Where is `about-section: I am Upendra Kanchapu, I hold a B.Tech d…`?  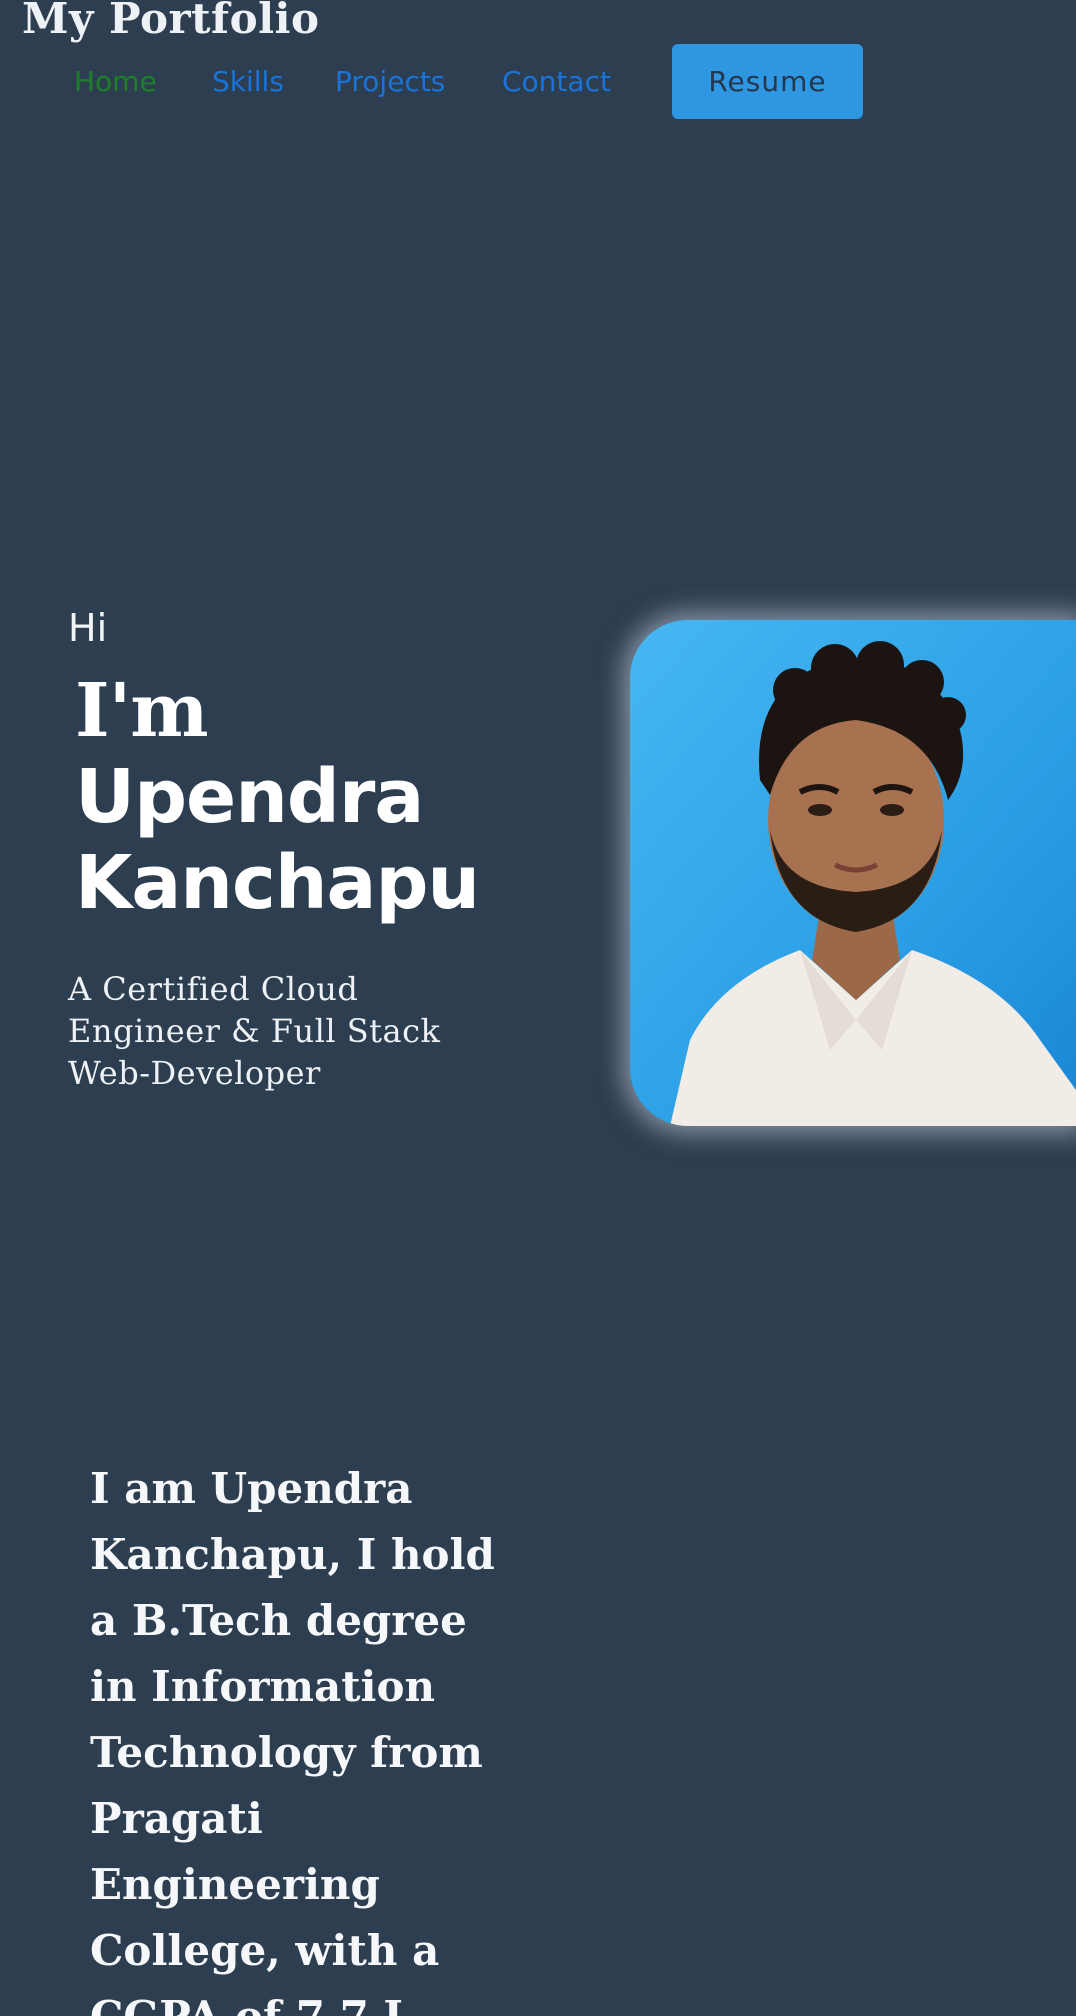 about-section: I am Upendra Kanchapu, I hold a B.Tech d… is located at coordinates (300, 1736).